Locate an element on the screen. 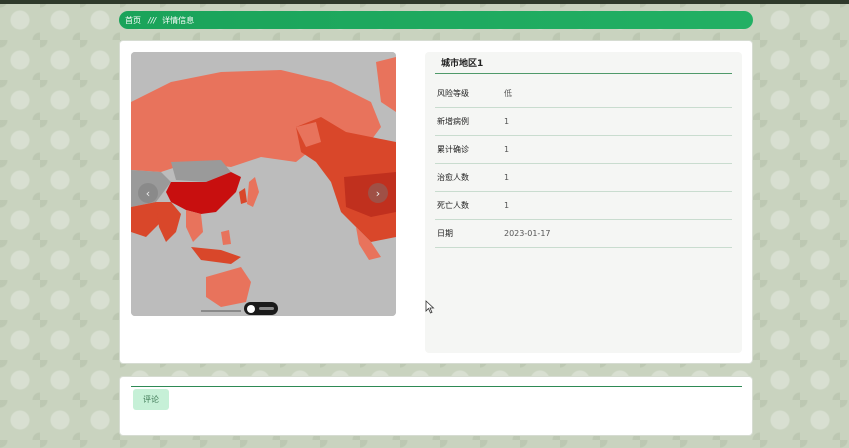  map-logo-badge is located at coordinates (261, 308).